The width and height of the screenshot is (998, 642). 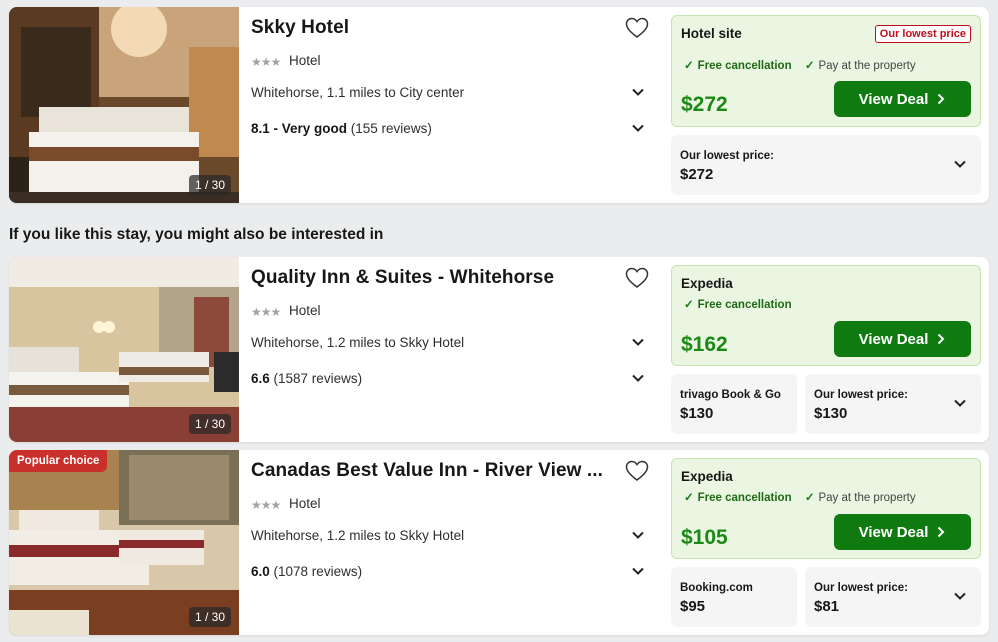 I want to click on lowest-price-dropdown: Our lowest price: $81, so click(x=893, y=597).